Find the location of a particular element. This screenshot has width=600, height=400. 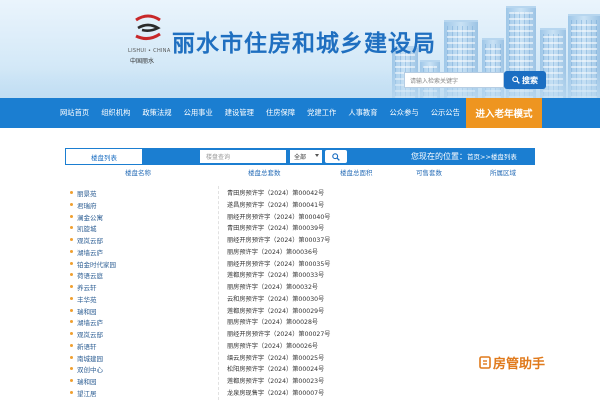

table-header: 楼盘名称 楼盘总套数 楼盘总面积 可售套数 所属区域 is located at coordinates (300, 174).